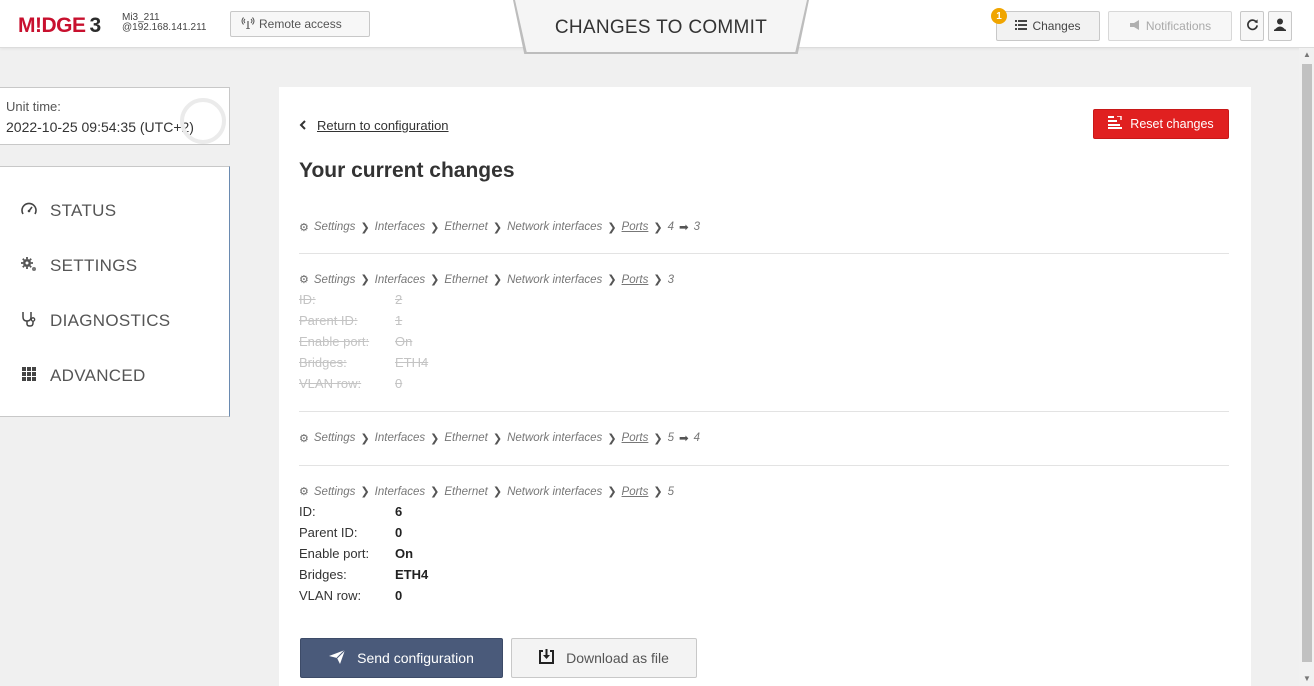  I want to click on field-label: VLAN row:, so click(330, 383).